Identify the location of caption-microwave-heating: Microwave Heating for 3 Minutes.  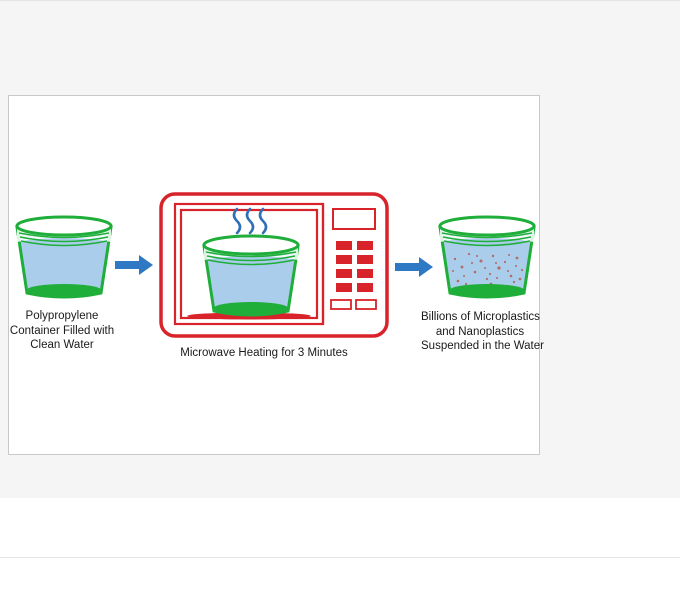
(264, 353).